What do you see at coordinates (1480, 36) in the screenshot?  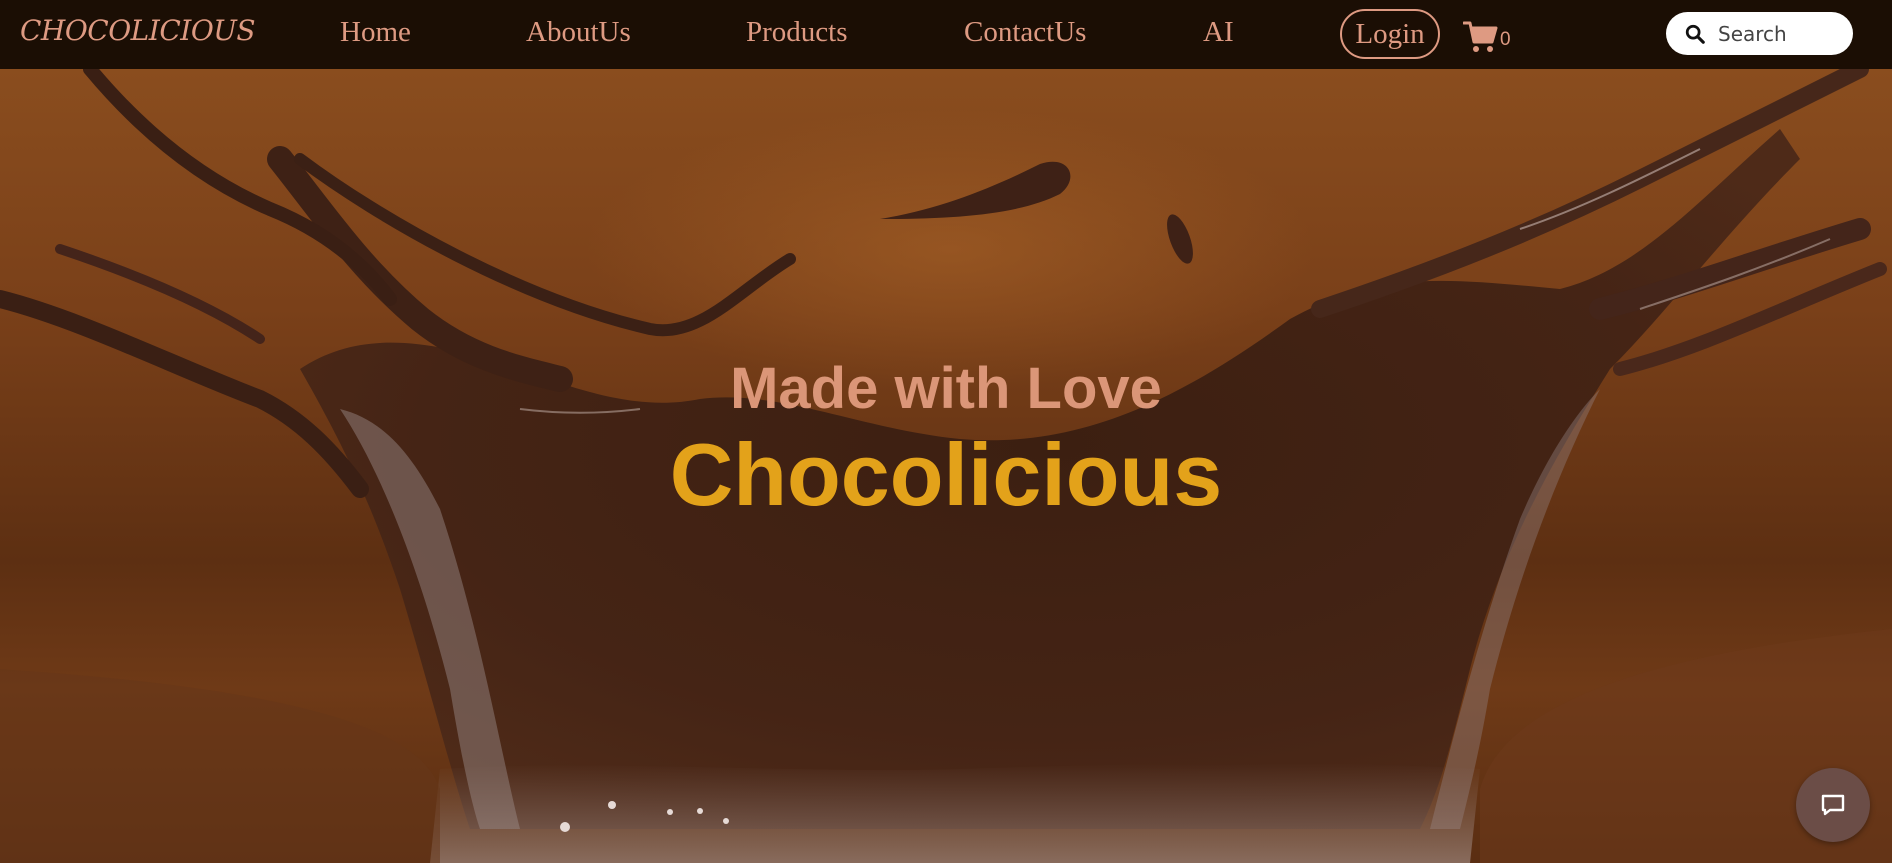 I see `shopping-cart-icon` at bounding box center [1480, 36].